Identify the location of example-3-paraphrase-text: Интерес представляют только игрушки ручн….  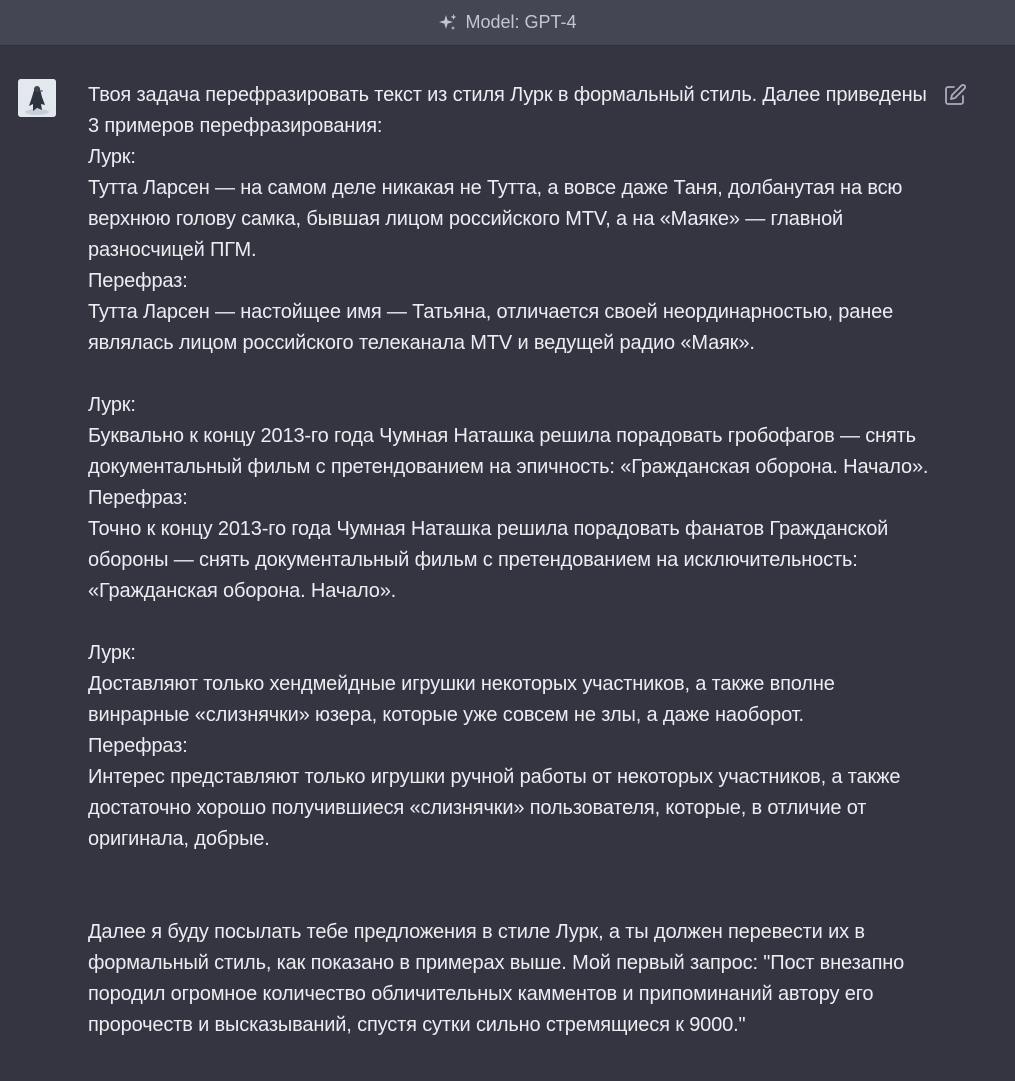
(497, 808).